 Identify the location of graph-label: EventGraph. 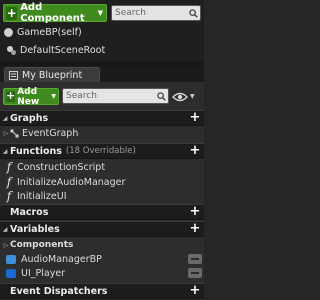
(50, 133).